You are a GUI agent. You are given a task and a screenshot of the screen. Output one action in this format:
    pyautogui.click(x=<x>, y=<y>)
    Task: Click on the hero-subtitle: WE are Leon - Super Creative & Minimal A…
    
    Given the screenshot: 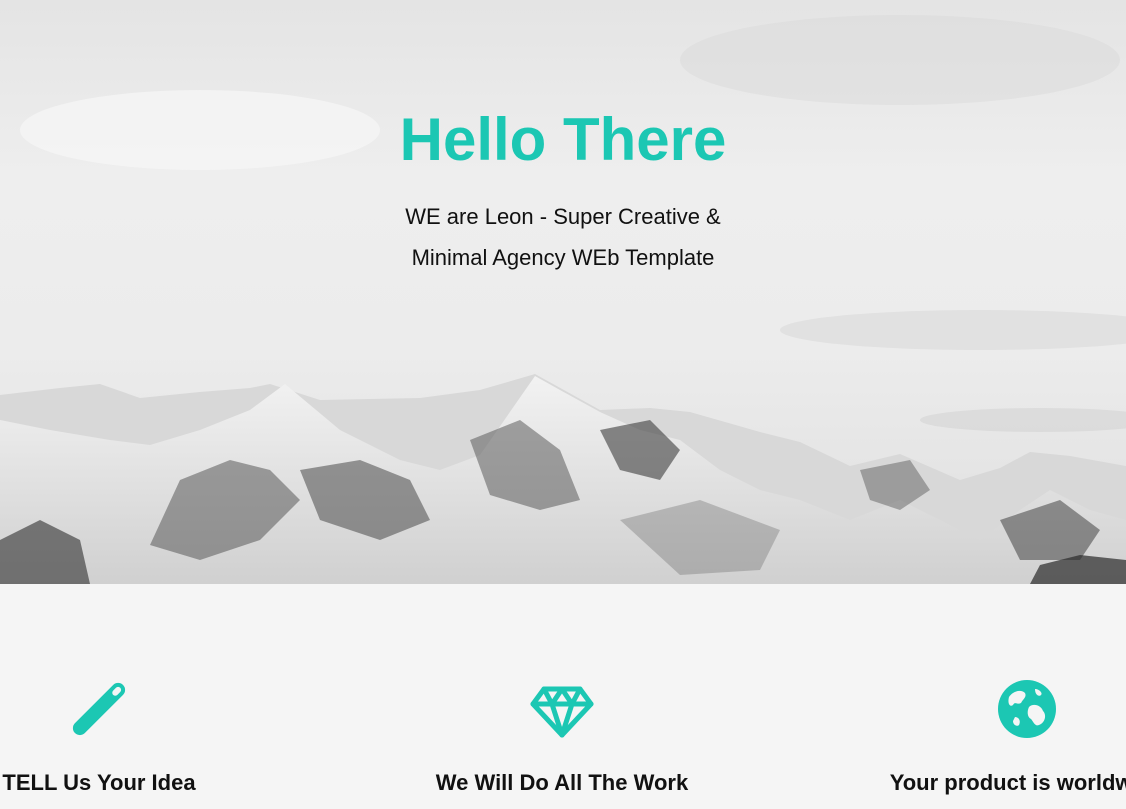 What is the action you would take?
    pyautogui.click(x=563, y=237)
    